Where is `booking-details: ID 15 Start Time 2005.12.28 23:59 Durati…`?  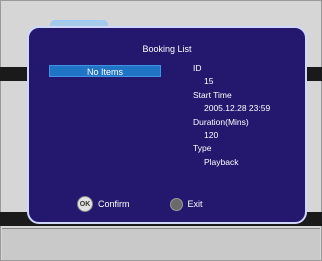 booking-details: ID 15 Start Time 2005.12.28 23:59 Durati… is located at coordinates (231, 115).